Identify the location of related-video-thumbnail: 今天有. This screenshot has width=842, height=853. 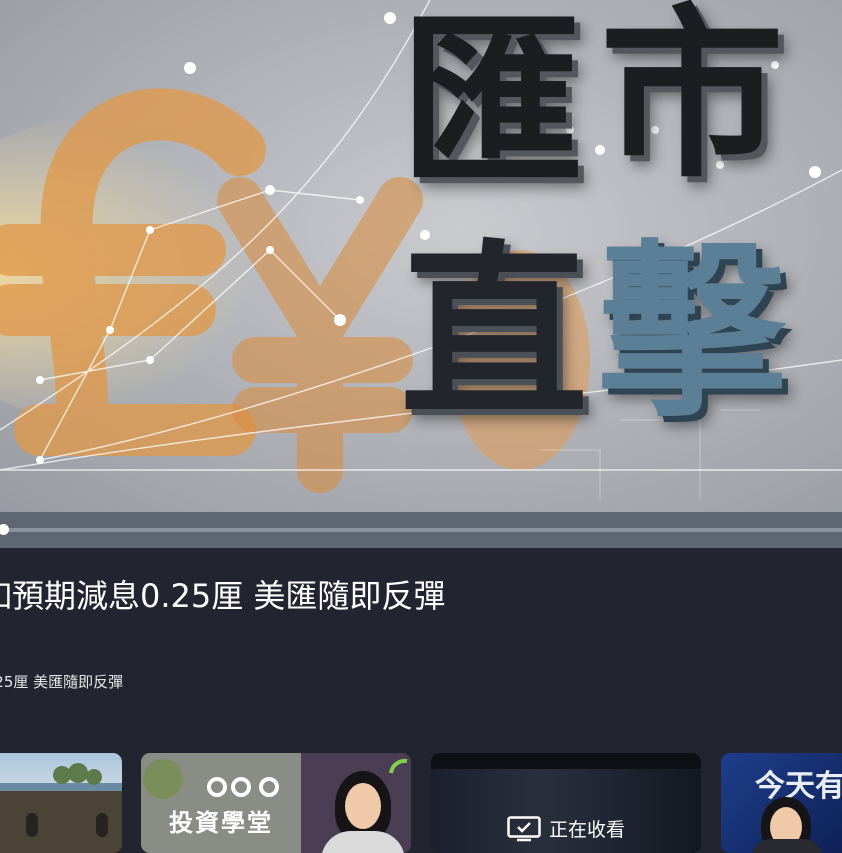
(781, 803).